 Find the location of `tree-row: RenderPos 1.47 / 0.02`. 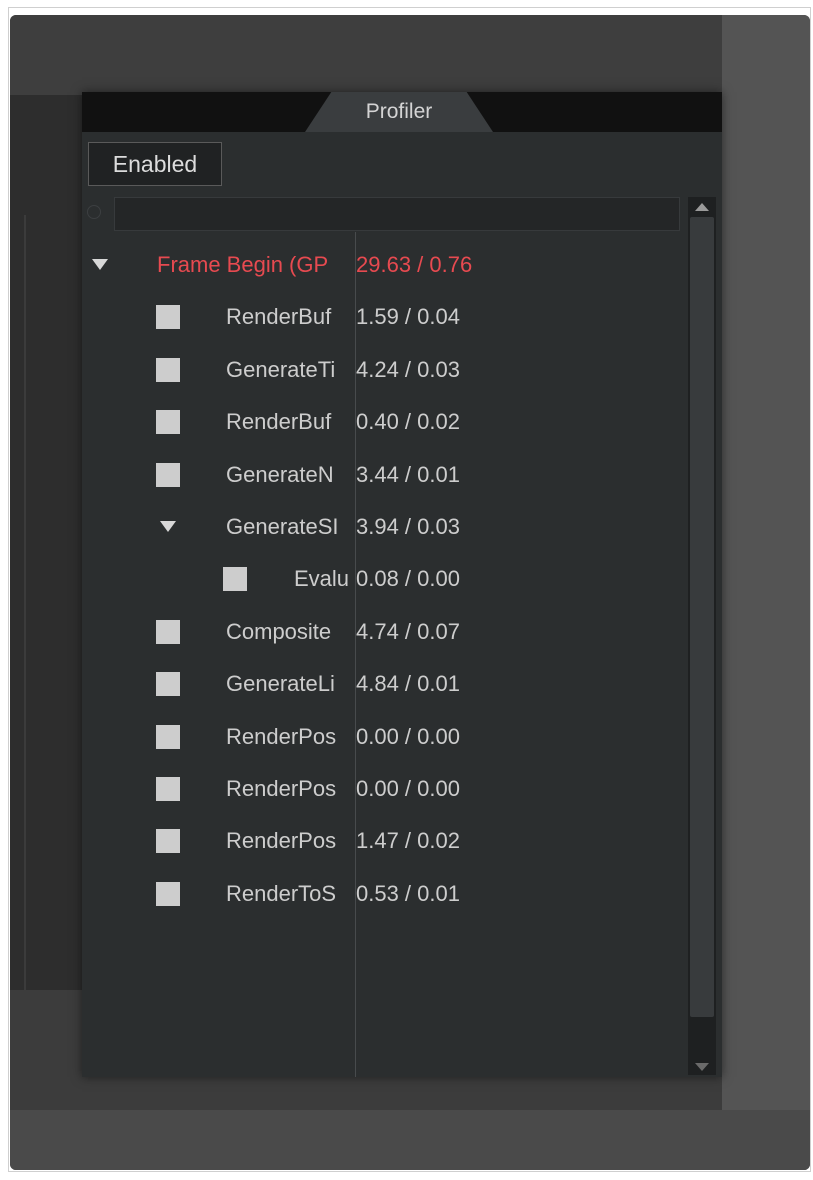

tree-row: RenderPos 1.47 / 0.02 is located at coordinates (382, 841).